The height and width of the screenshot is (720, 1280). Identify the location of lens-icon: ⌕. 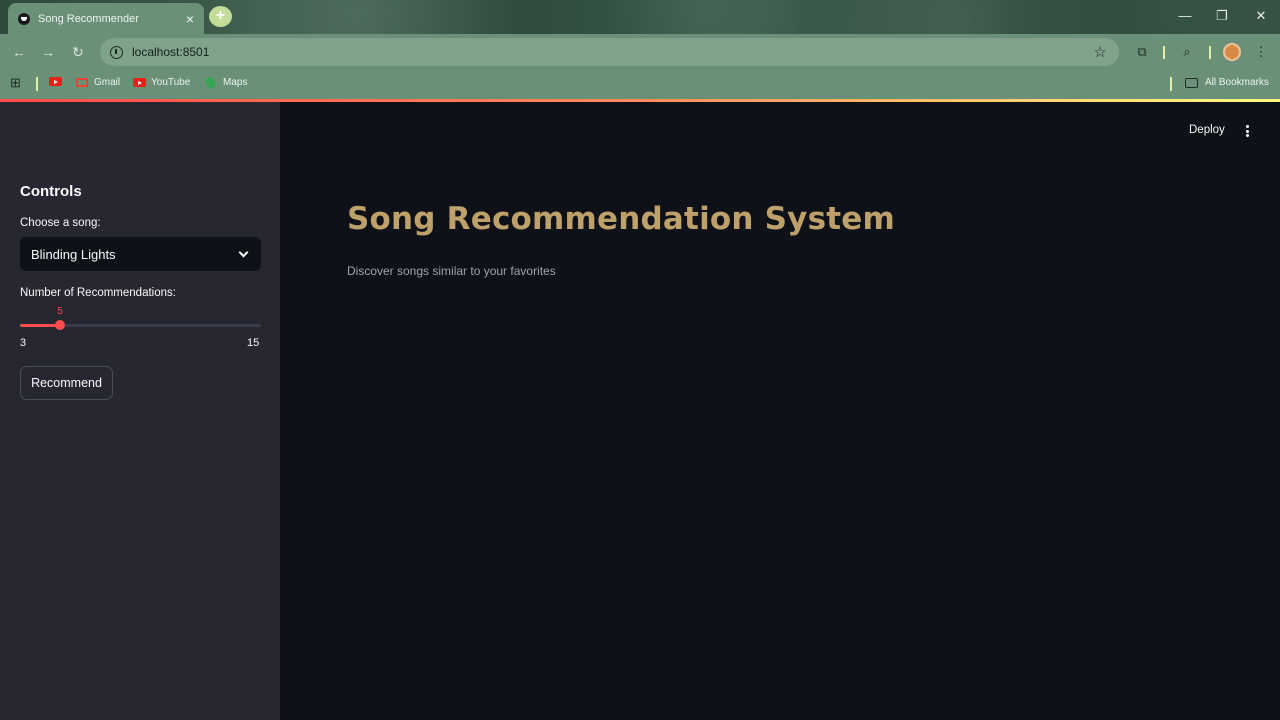
(1187, 52).